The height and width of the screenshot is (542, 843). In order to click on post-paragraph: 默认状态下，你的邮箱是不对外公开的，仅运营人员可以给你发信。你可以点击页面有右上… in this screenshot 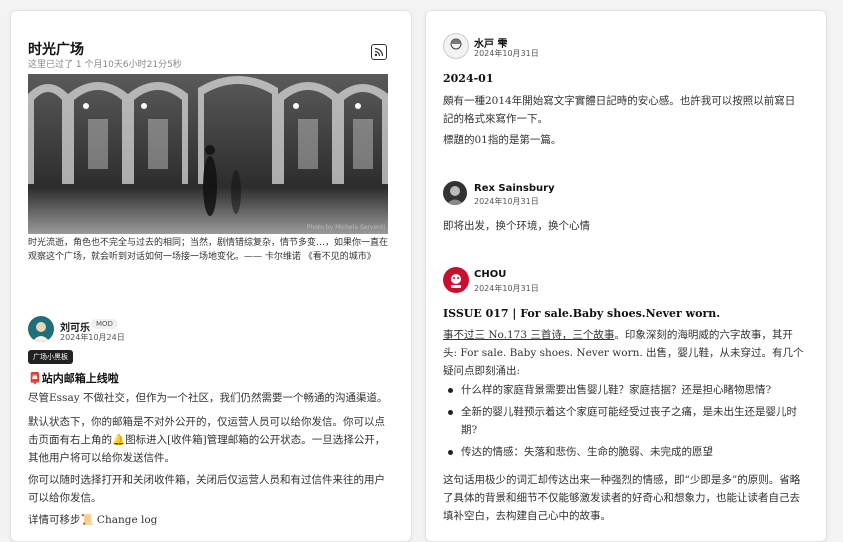, I will do `click(207, 440)`.